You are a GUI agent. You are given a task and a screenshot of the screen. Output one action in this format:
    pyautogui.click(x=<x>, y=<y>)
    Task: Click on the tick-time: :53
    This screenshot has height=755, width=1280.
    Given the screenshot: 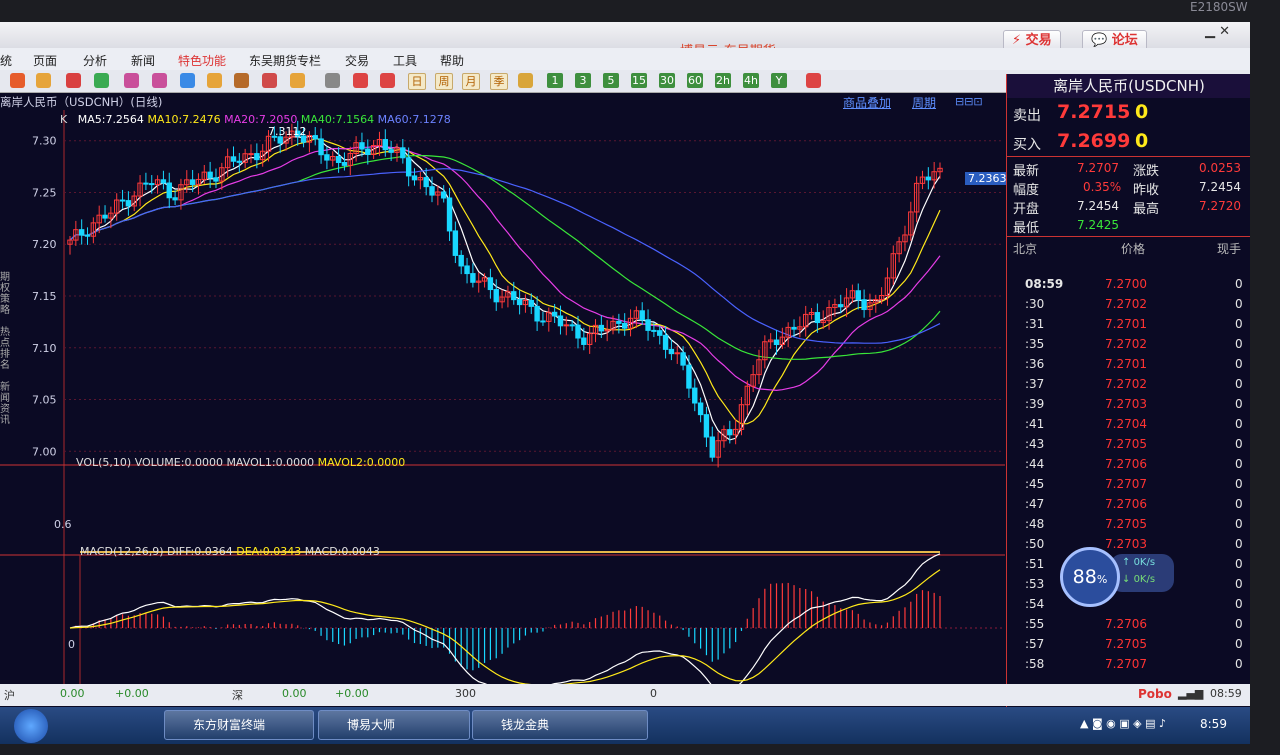 What is the action you would take?
    pyautogui.click(x=1035, y=584)
    